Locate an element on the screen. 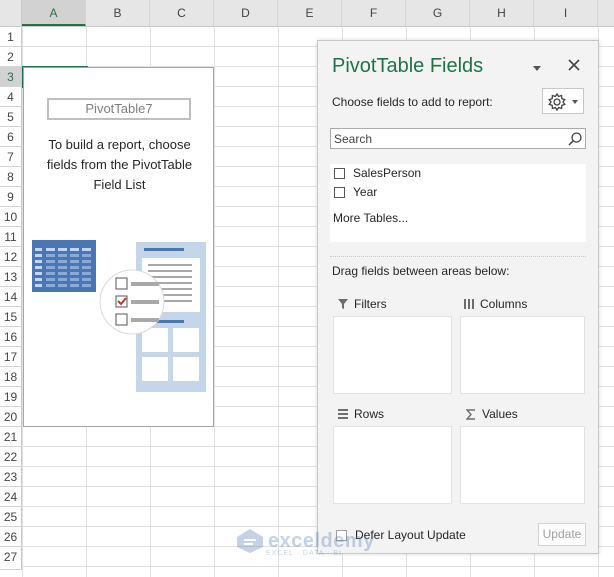 Image resolution: width=614 pixels, height=577 pixels. column-header-h: H is located at coordinates (502, 13).